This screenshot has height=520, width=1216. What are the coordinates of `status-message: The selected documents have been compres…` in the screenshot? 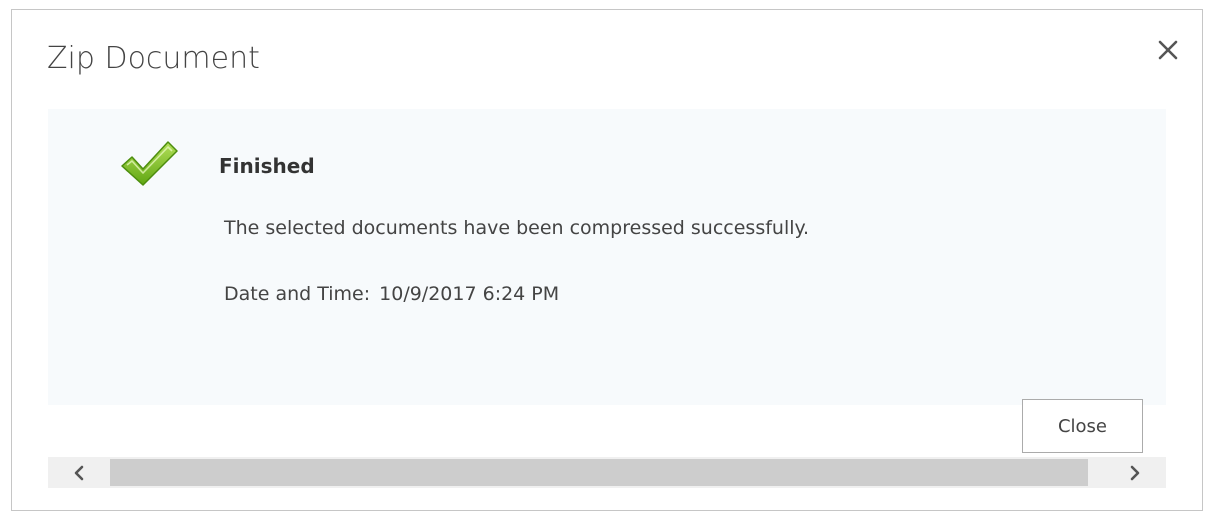 It's located at (517, 228).